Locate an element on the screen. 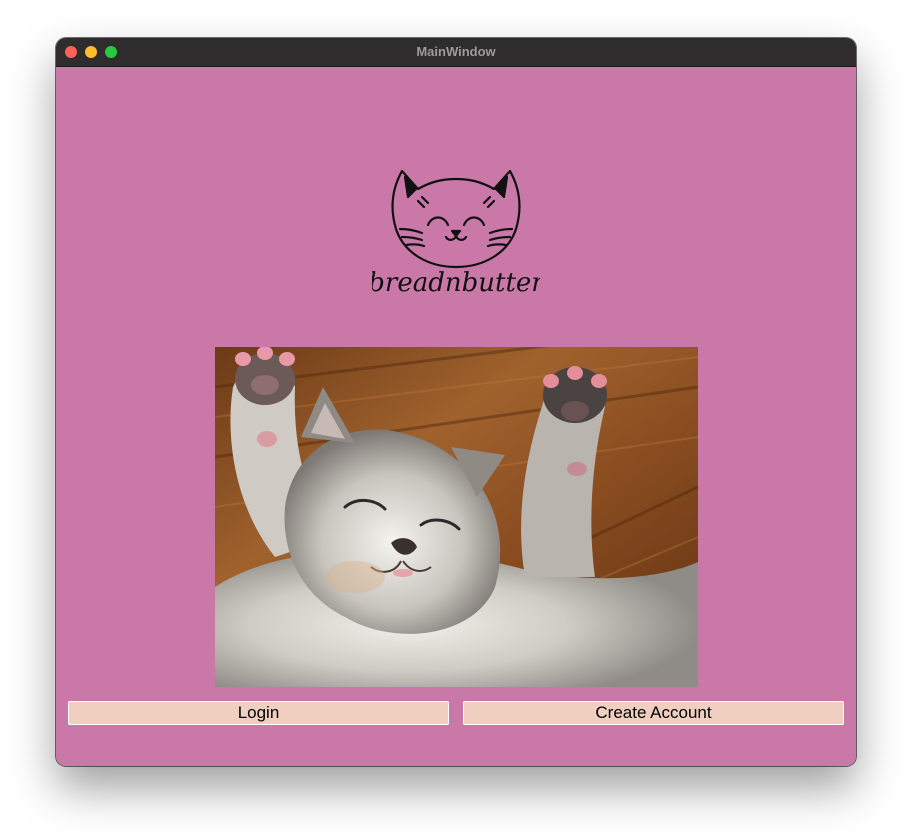 This screenshot has width=912, height=840. window-title: MainWindow is located at coordinates (456, 51).